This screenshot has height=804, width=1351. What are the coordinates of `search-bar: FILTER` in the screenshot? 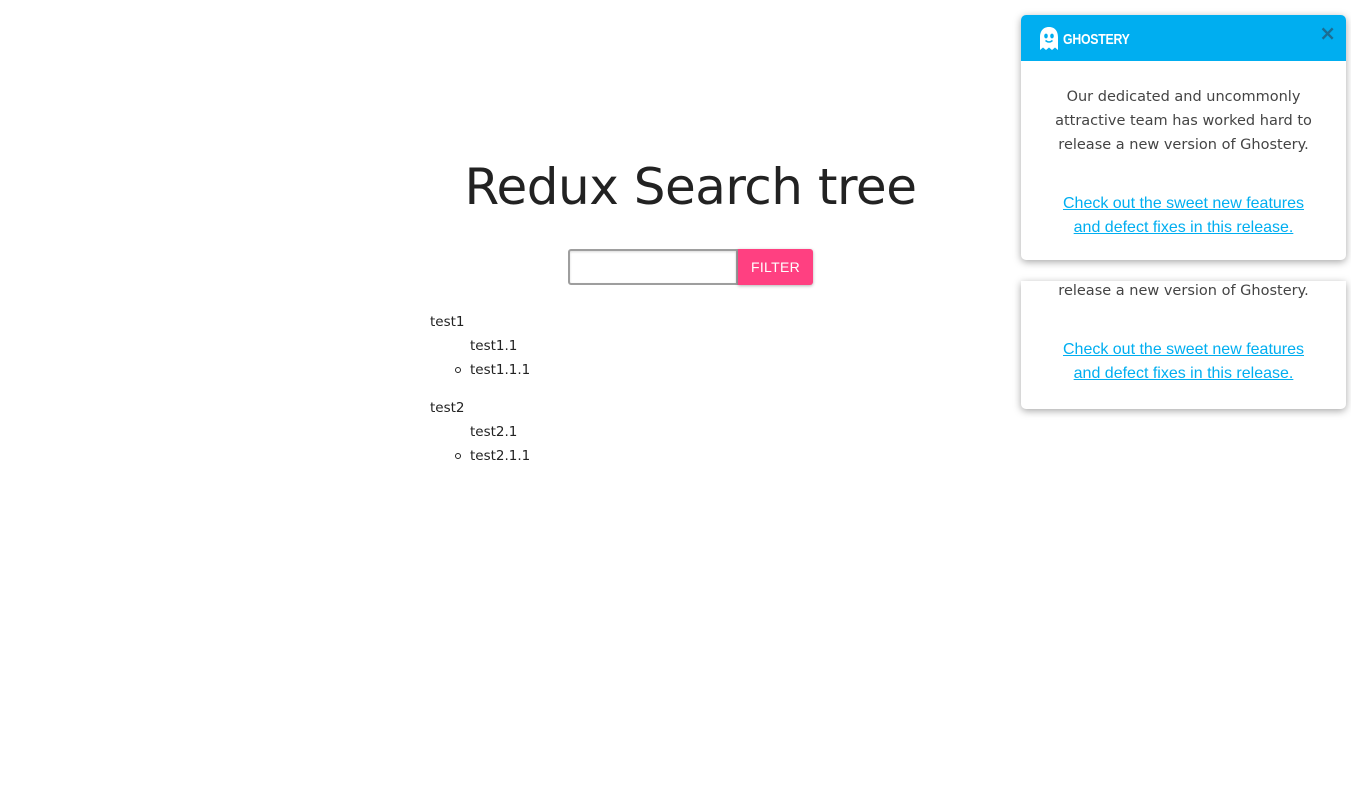 It's located at (690, 267).